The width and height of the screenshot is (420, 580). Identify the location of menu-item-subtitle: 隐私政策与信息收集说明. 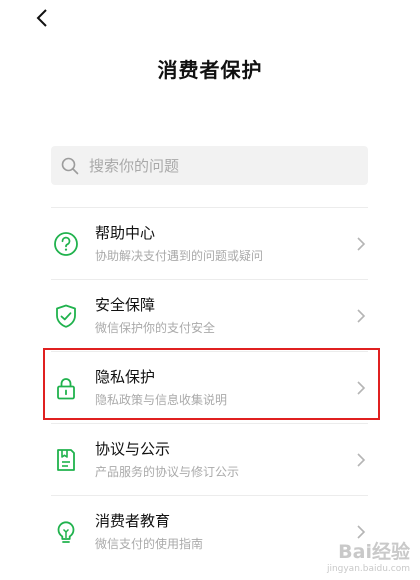
(161, 399).